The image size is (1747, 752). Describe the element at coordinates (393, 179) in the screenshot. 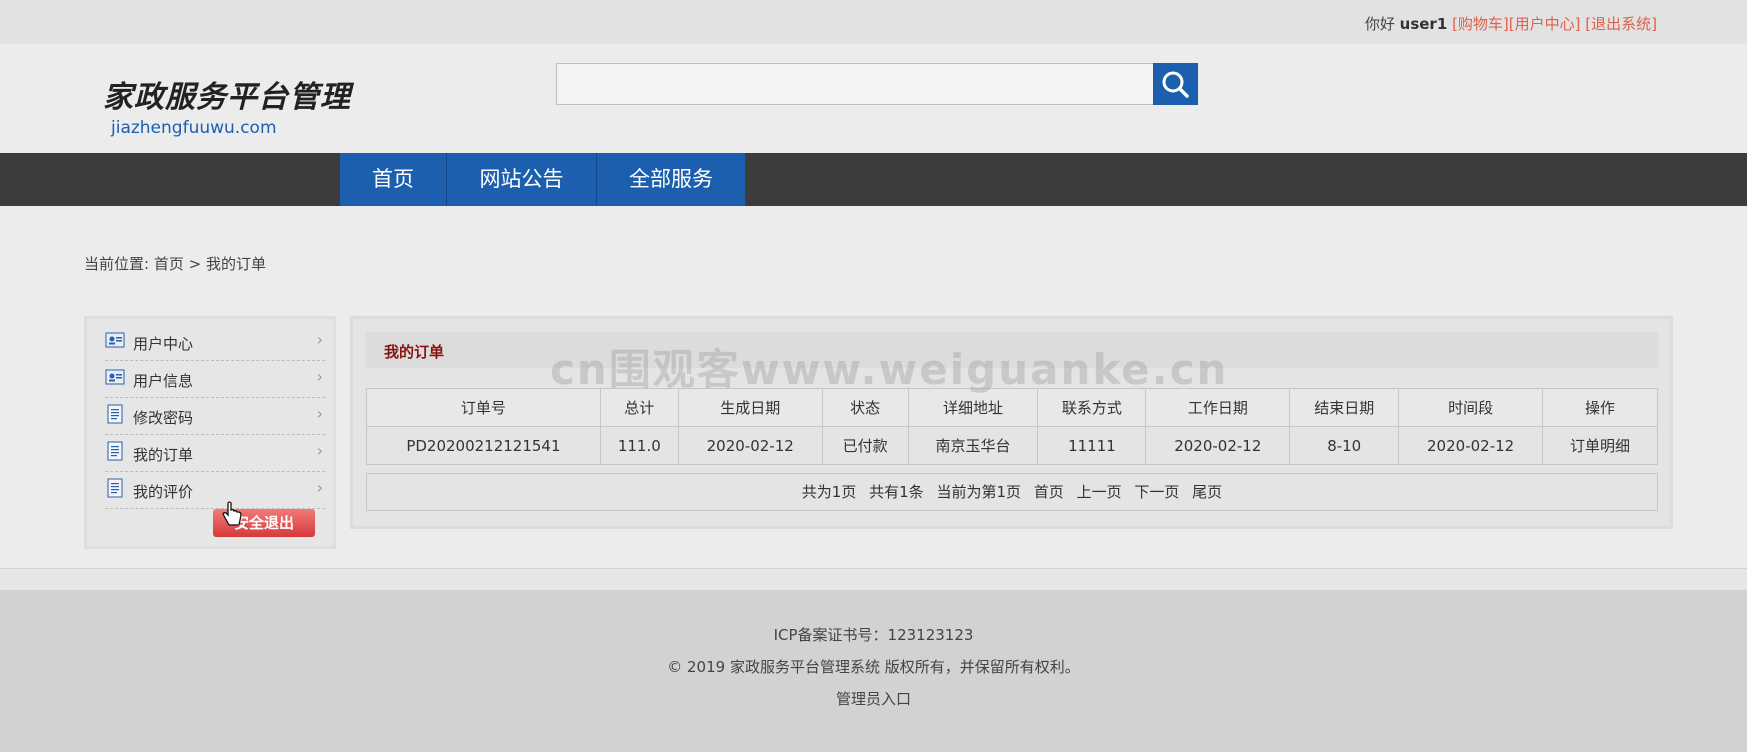

I see `nav-item-home: 首页` at that location.